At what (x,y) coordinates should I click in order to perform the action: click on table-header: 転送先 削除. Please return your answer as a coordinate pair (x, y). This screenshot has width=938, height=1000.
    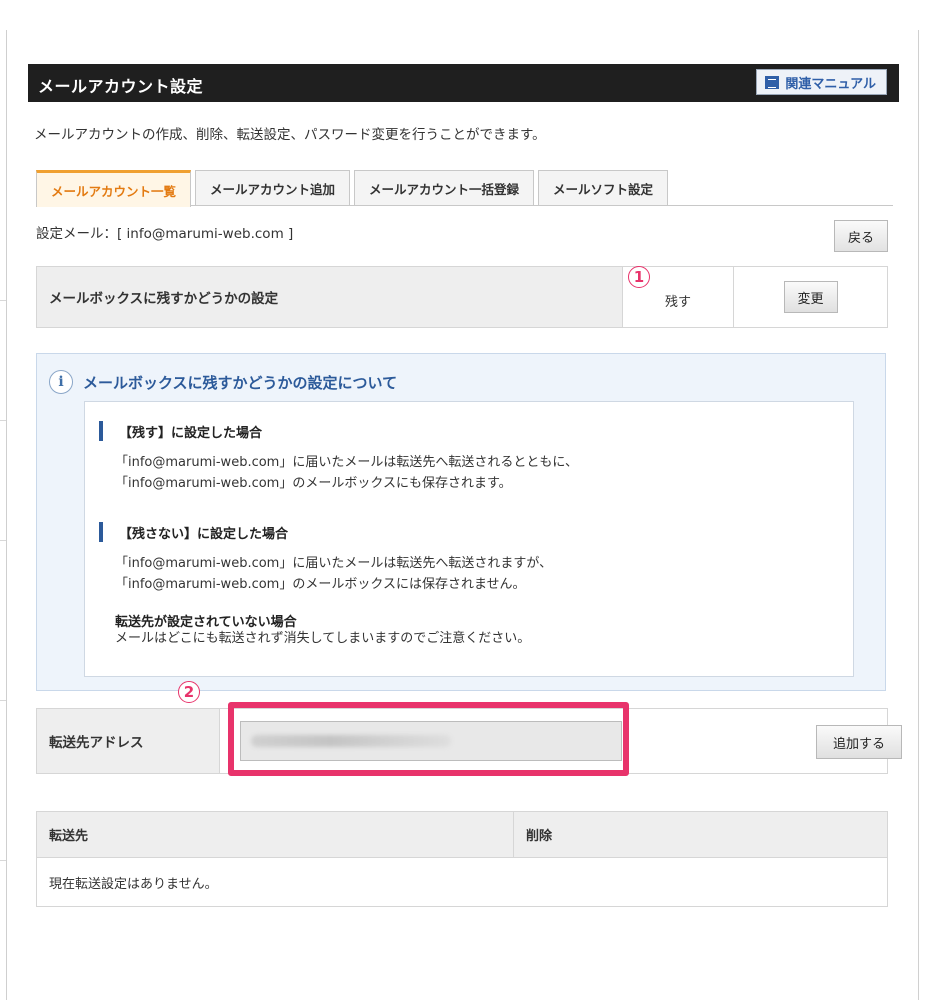
    Looking at the image, I should click on (462, 835).